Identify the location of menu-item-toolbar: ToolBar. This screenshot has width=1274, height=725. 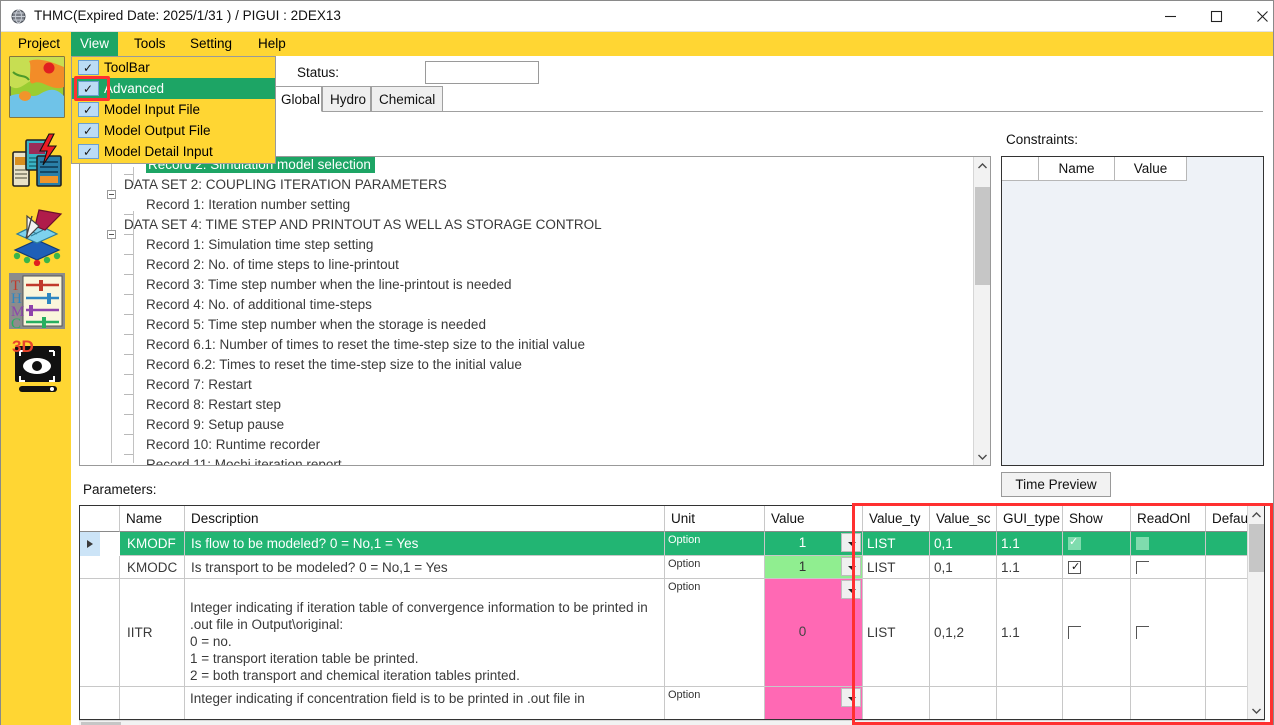
(173, 68).